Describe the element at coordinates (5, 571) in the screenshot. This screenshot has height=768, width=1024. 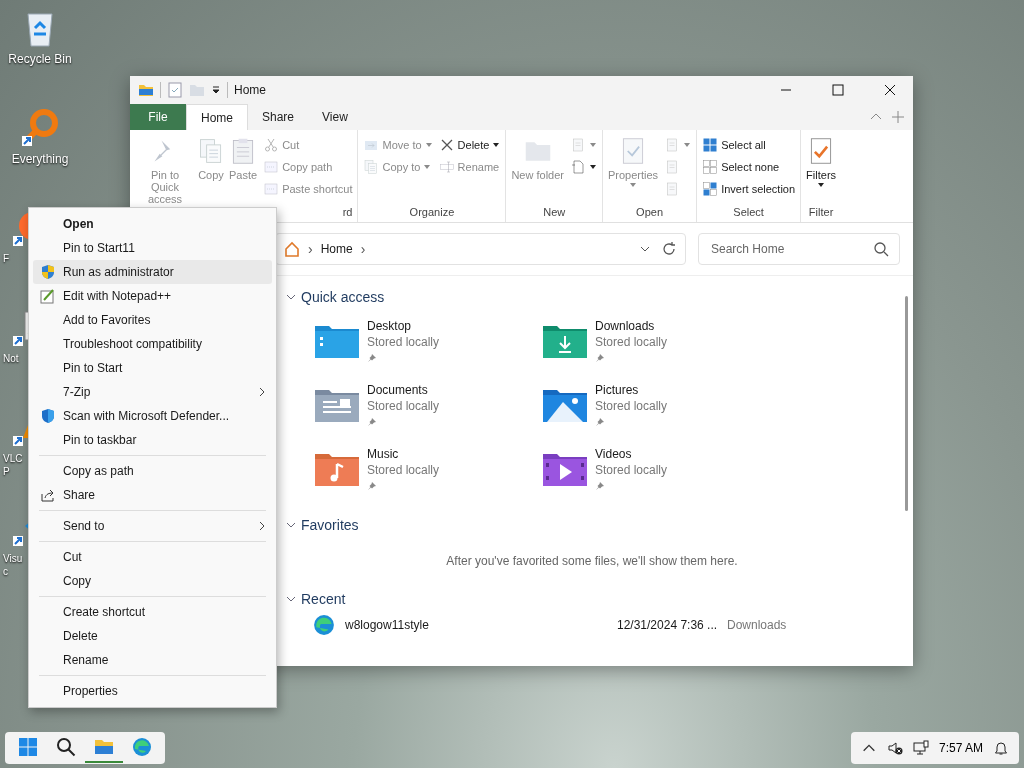
I see `desktop-icon-label: c` at that location.